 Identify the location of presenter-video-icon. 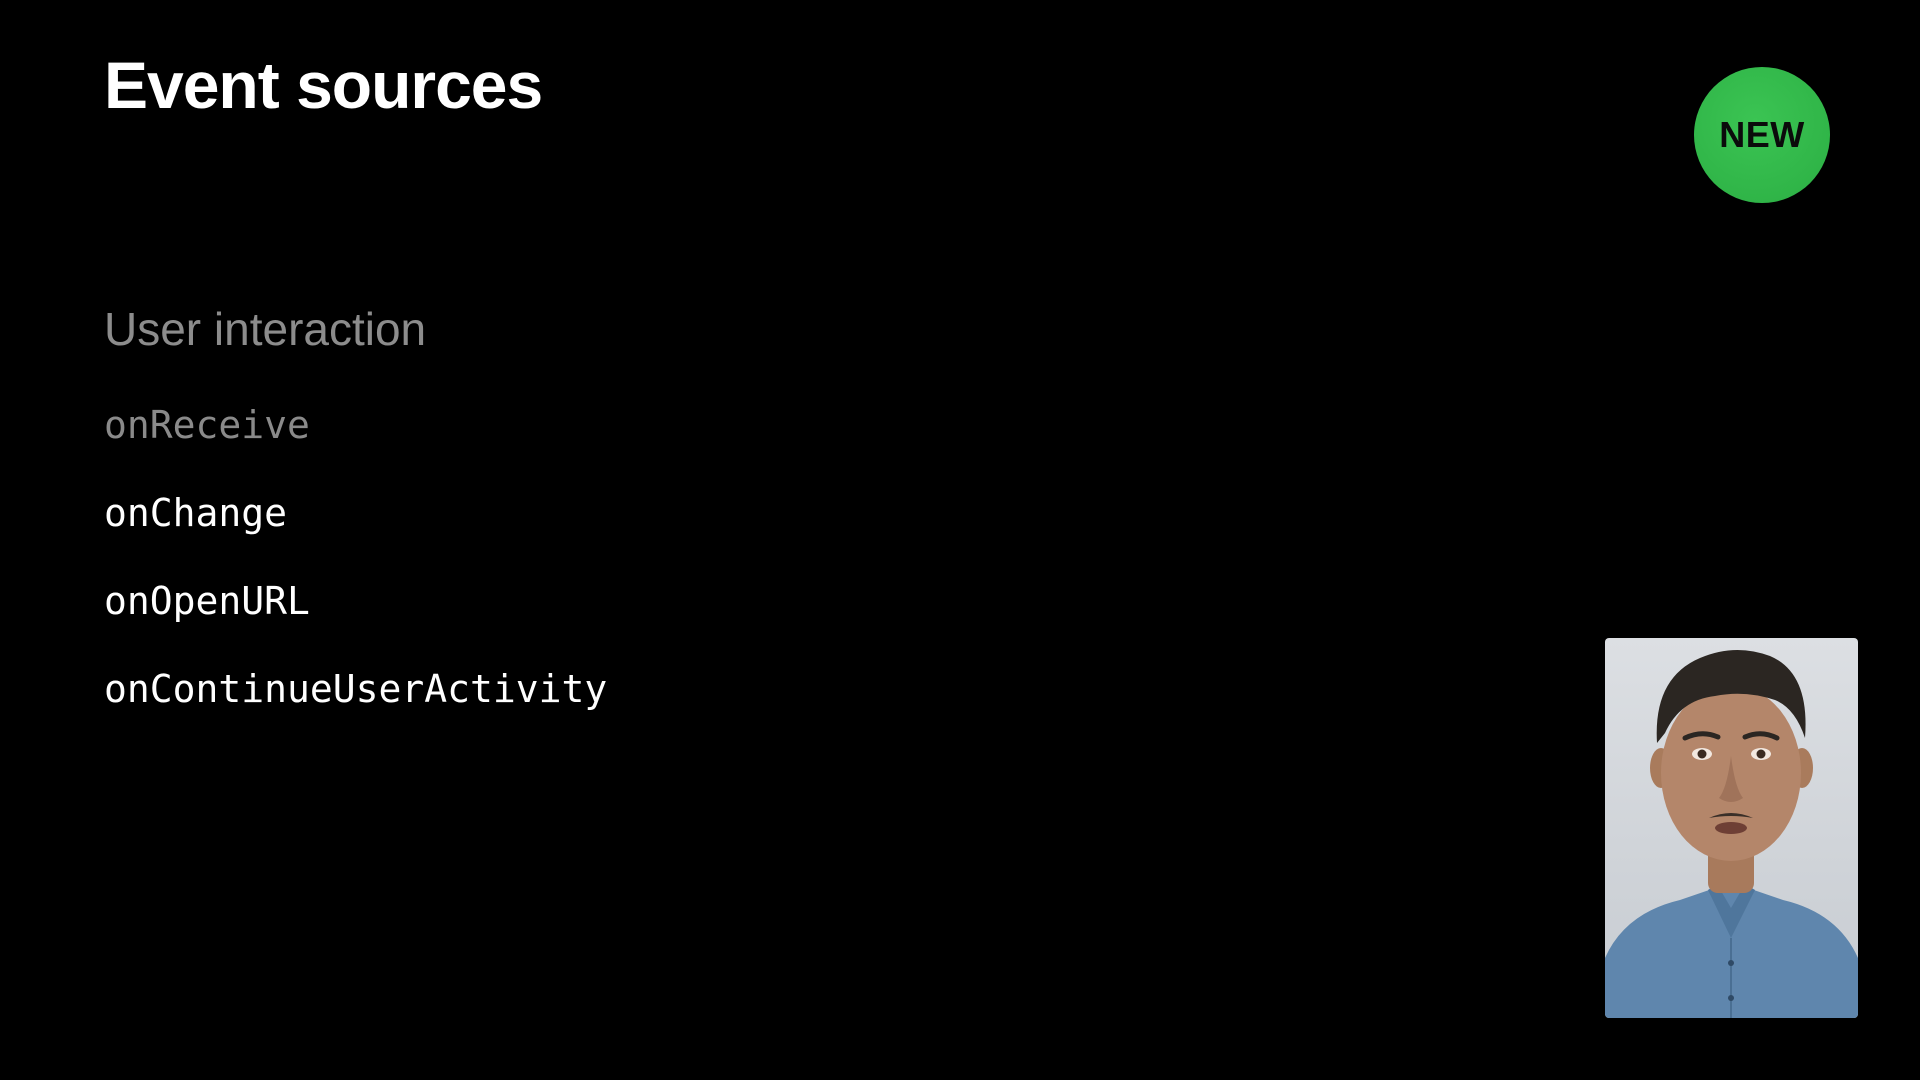
(1731, 833).